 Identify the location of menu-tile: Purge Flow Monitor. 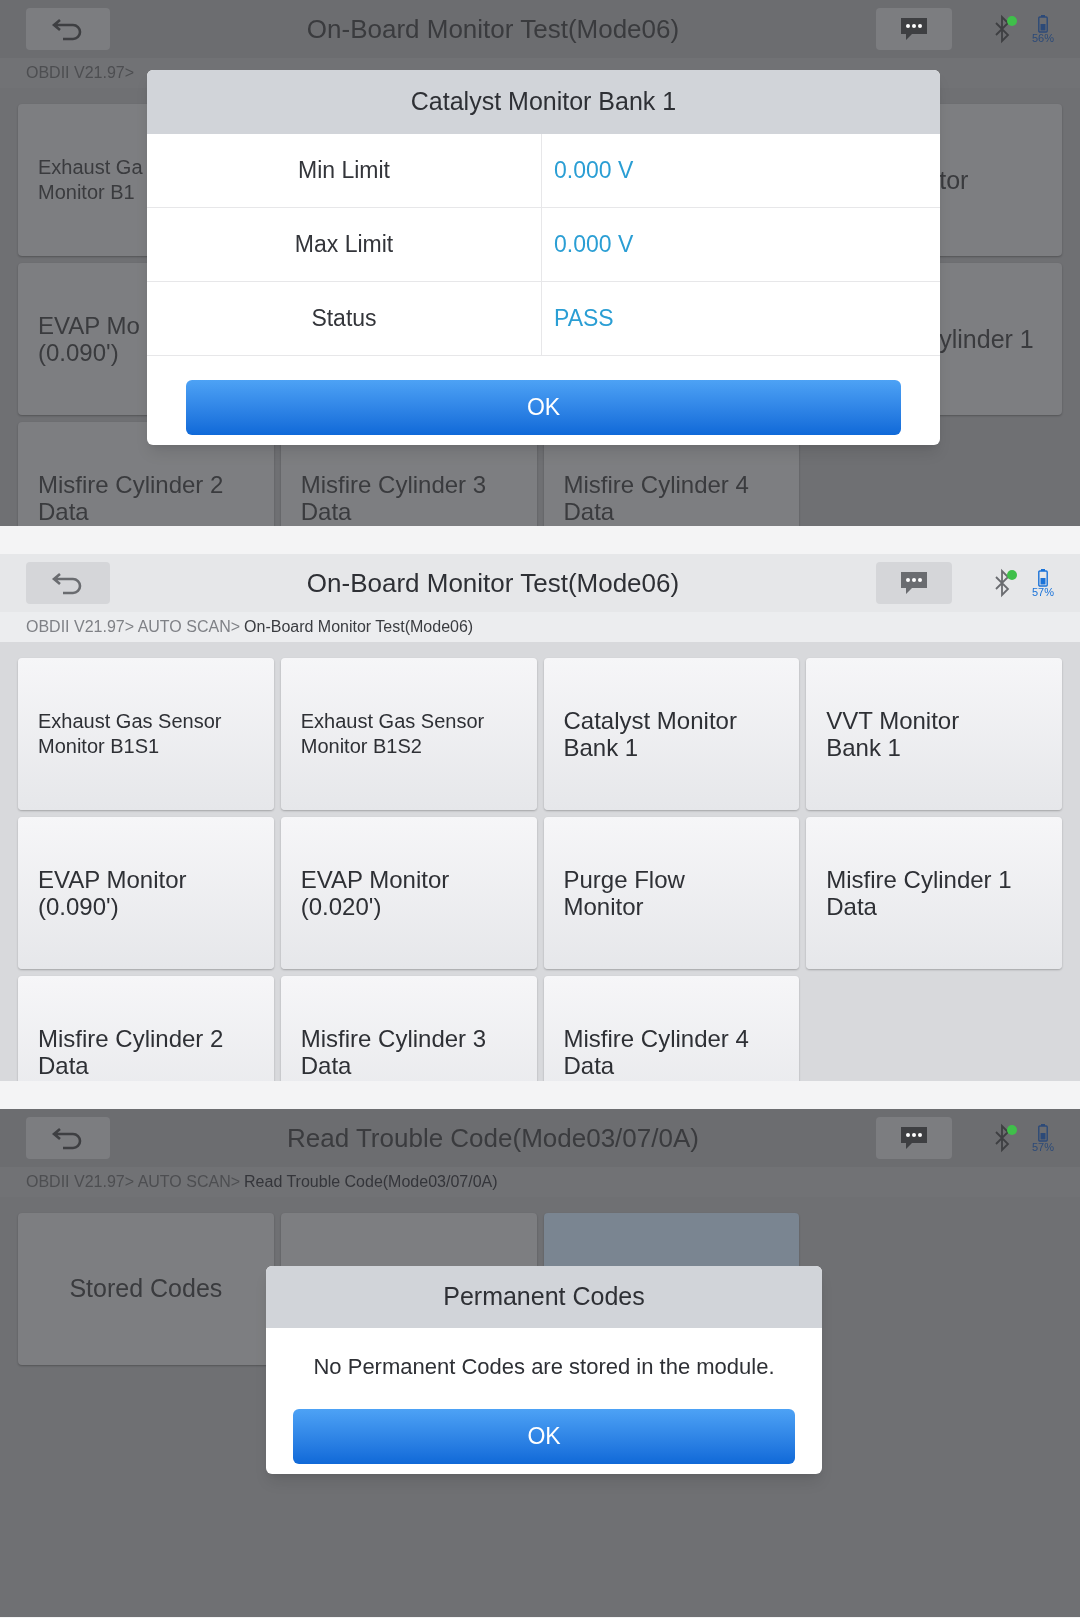
(671, 893).